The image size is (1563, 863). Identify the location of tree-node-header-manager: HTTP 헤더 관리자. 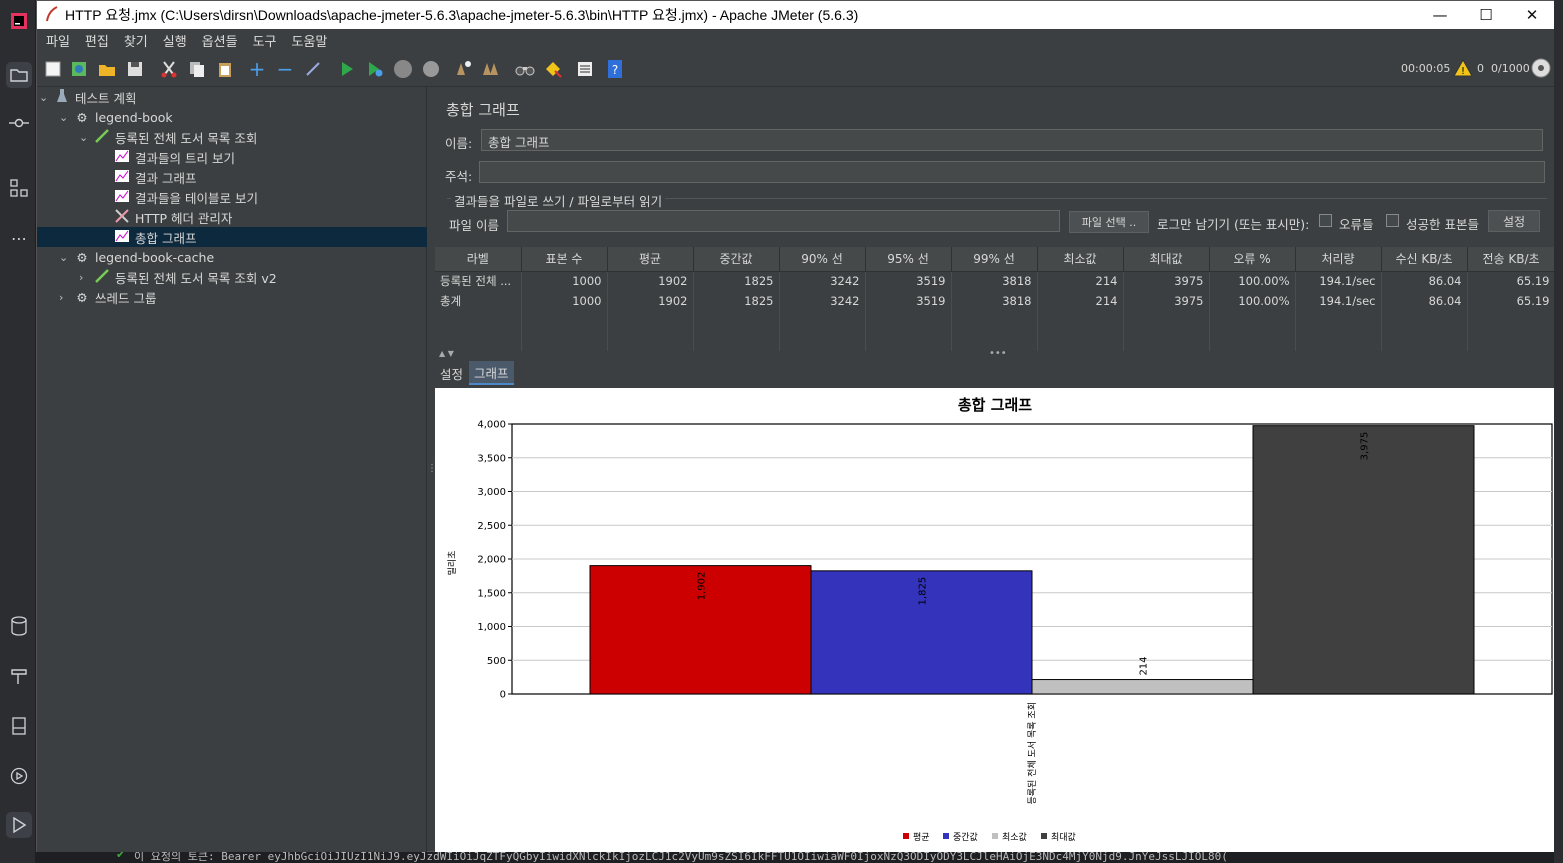
(172, 217).